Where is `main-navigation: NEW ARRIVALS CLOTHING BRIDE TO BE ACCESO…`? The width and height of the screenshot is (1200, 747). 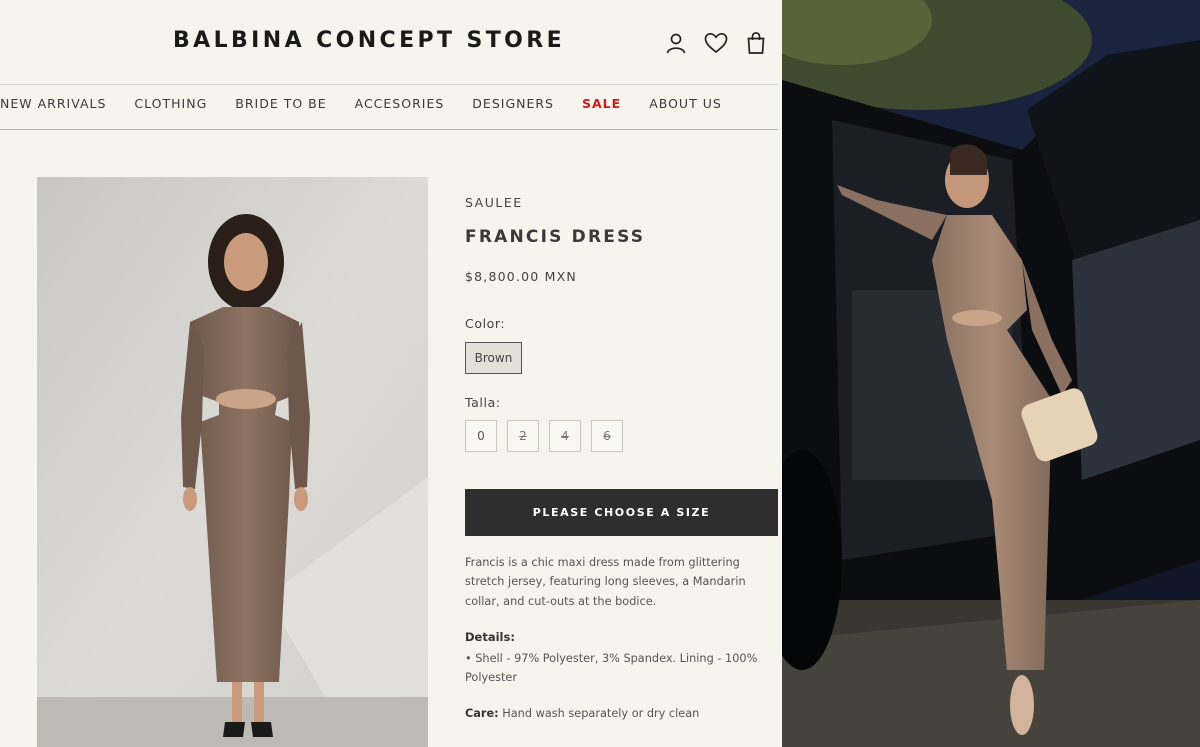
main-navigation: NEW ARRIVALS CLOTHING BRIDE TO BE ACCESO… is located at coordinates (375, 106).